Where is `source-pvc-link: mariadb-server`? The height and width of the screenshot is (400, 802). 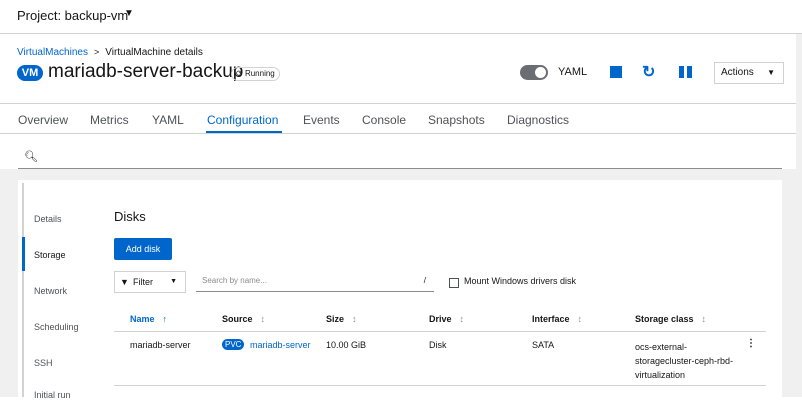 source-pvc-link: mariadb-server is located at coordinates (280, 345).